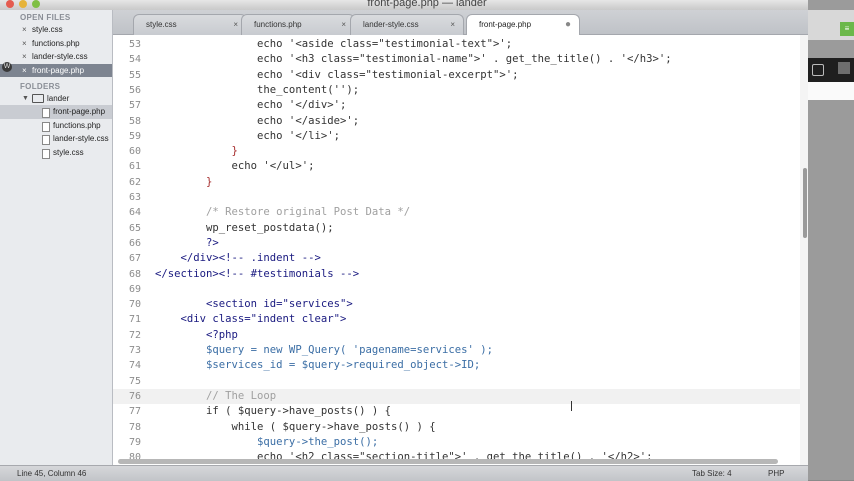  What do you see at coordinates (56, 112) in the screenshot?
I see `file-front-page-php: front-page.php` at bounding box center [56, 112].